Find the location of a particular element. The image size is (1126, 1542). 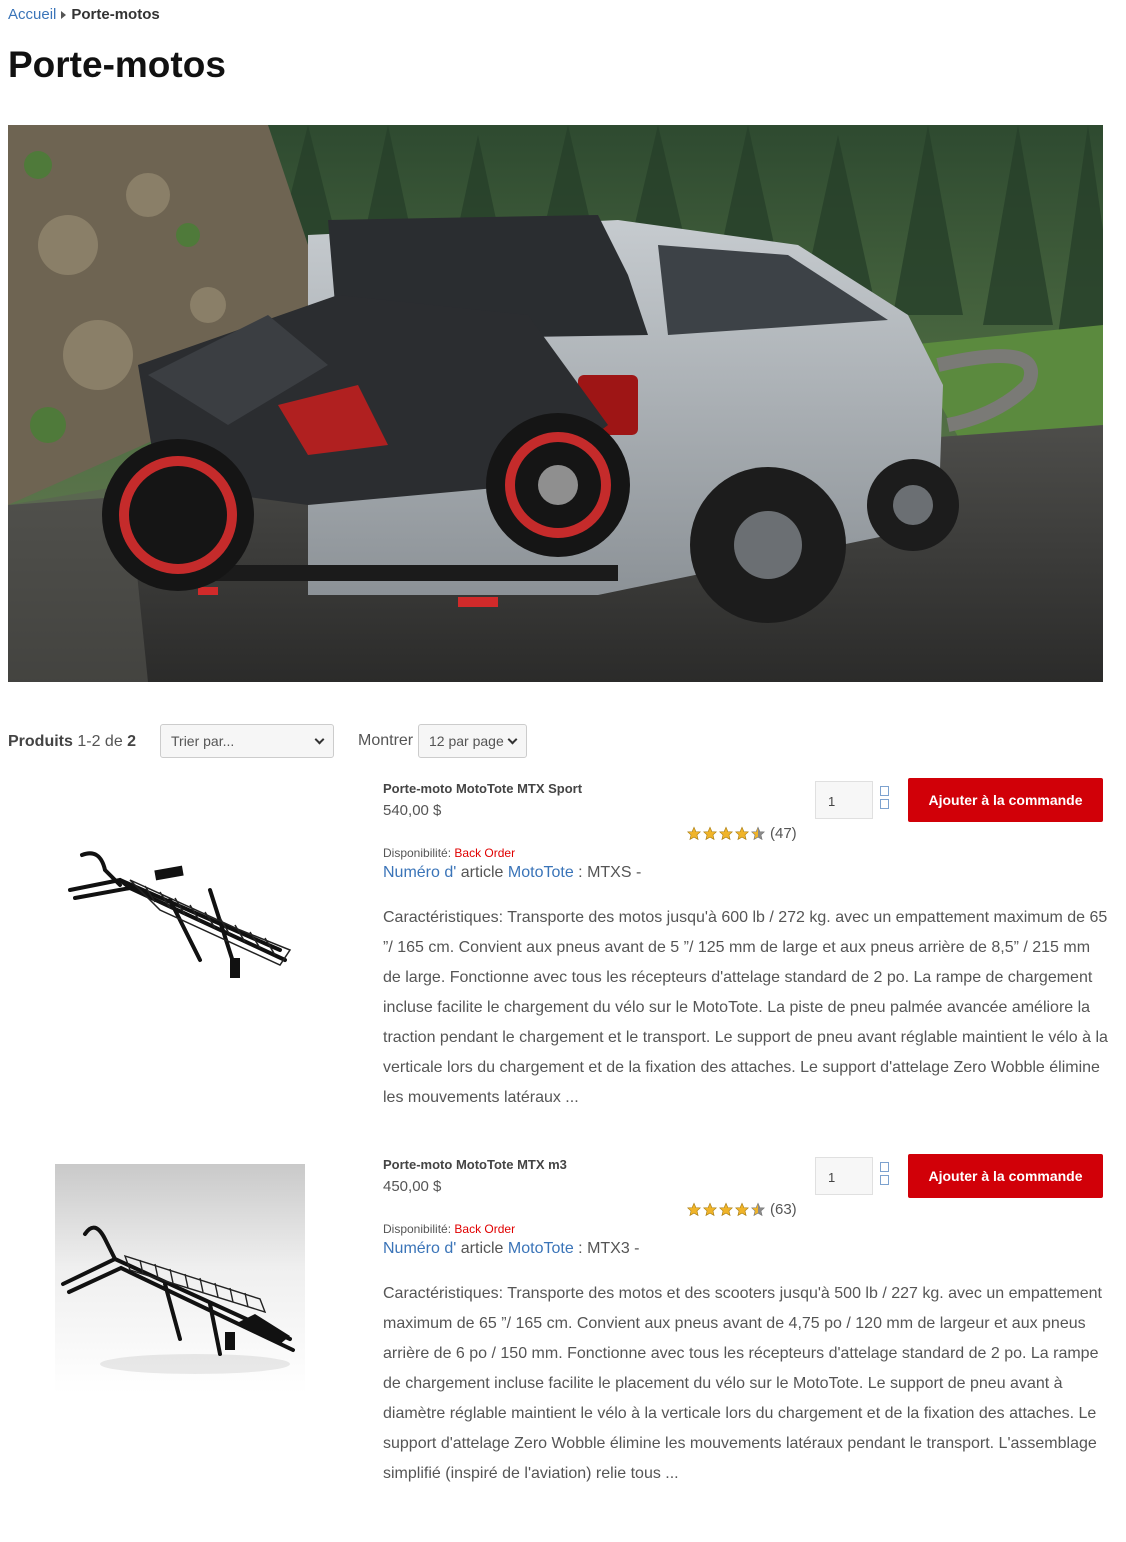

product-sku: Numéro d' article MotoTote : MTXS - is located at coordinates (512, 873).